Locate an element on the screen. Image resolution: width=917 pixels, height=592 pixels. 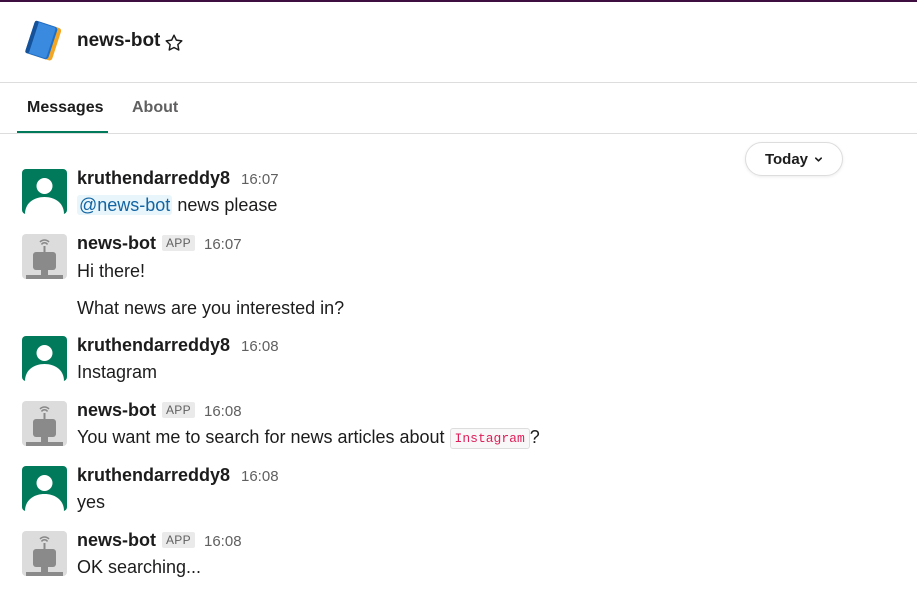
channel-title: news-bot is located at coordinates (119, 40).